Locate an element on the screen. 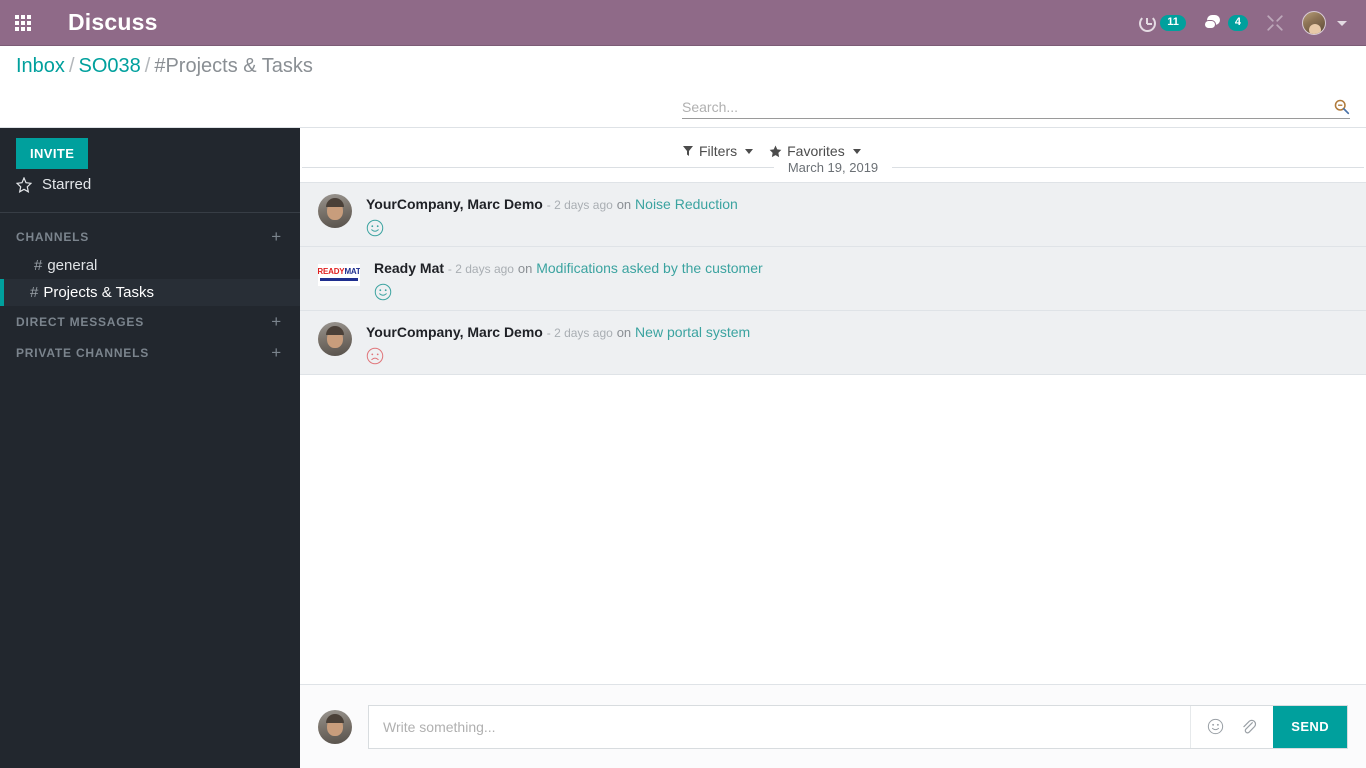 Image resolution: width=1366 pixels, height=768 pixels. search-bar is located at coordinates (1016, 108).